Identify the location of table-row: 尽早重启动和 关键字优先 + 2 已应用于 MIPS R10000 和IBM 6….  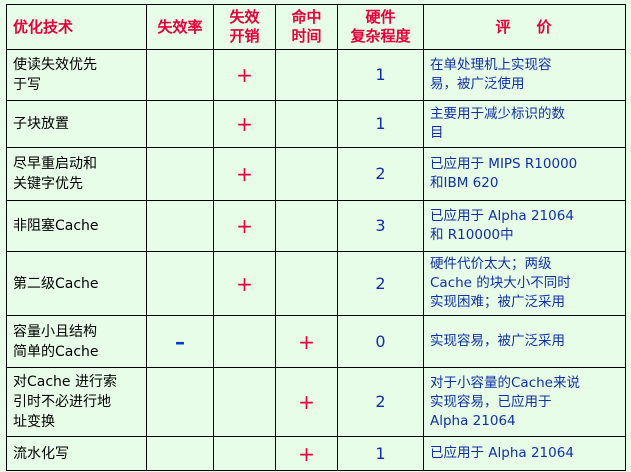
(316, 174).